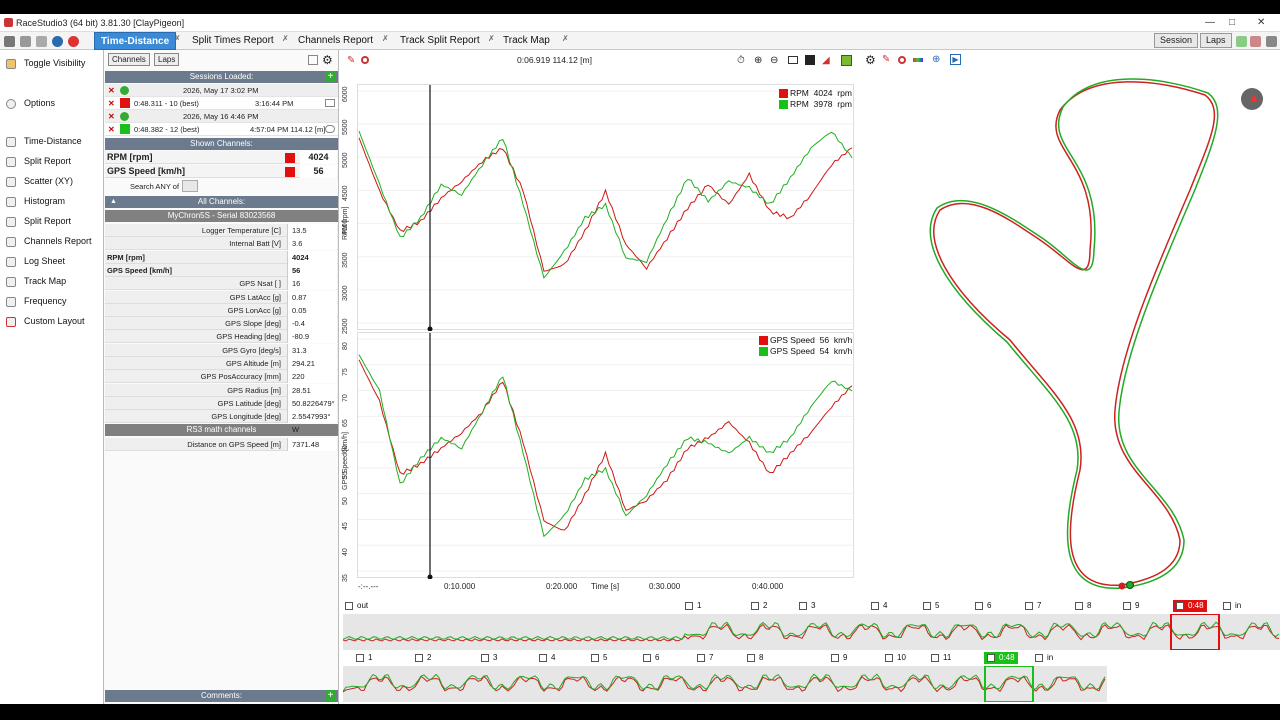 The width and height of the screenshot is (1280, 720). I want to click on flag-icon, so click(1241, 41).